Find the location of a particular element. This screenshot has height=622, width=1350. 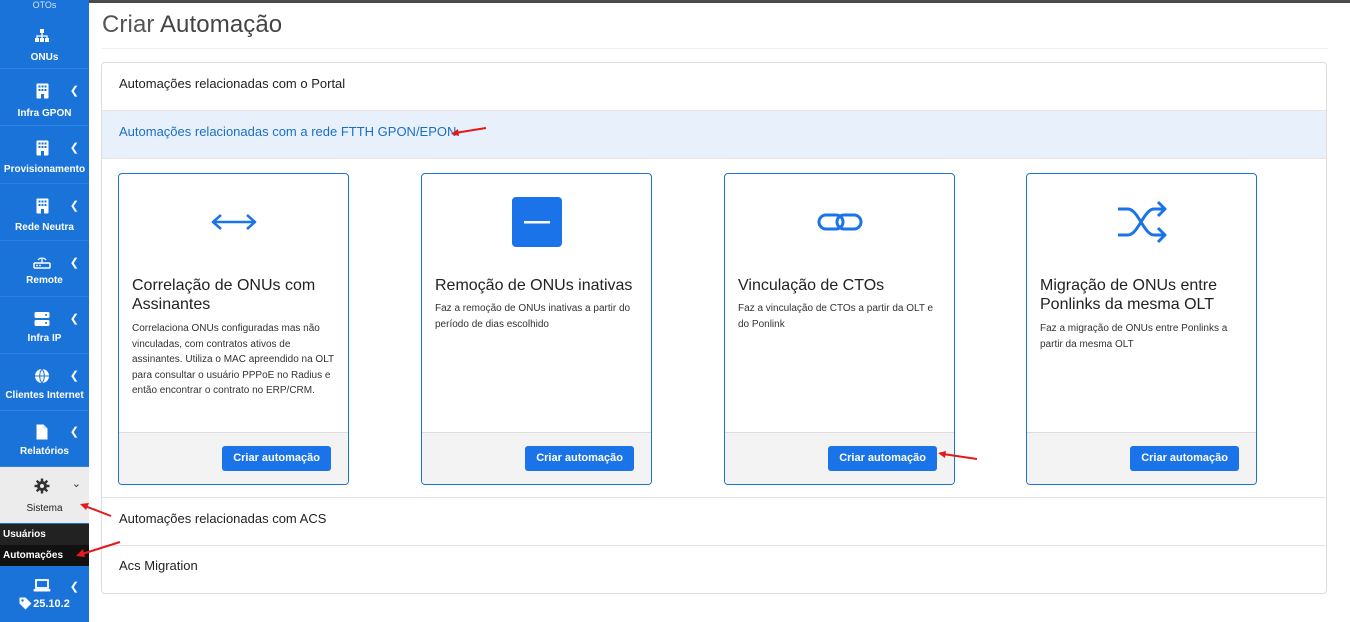

top-bar is located at coordinates (675, 1).